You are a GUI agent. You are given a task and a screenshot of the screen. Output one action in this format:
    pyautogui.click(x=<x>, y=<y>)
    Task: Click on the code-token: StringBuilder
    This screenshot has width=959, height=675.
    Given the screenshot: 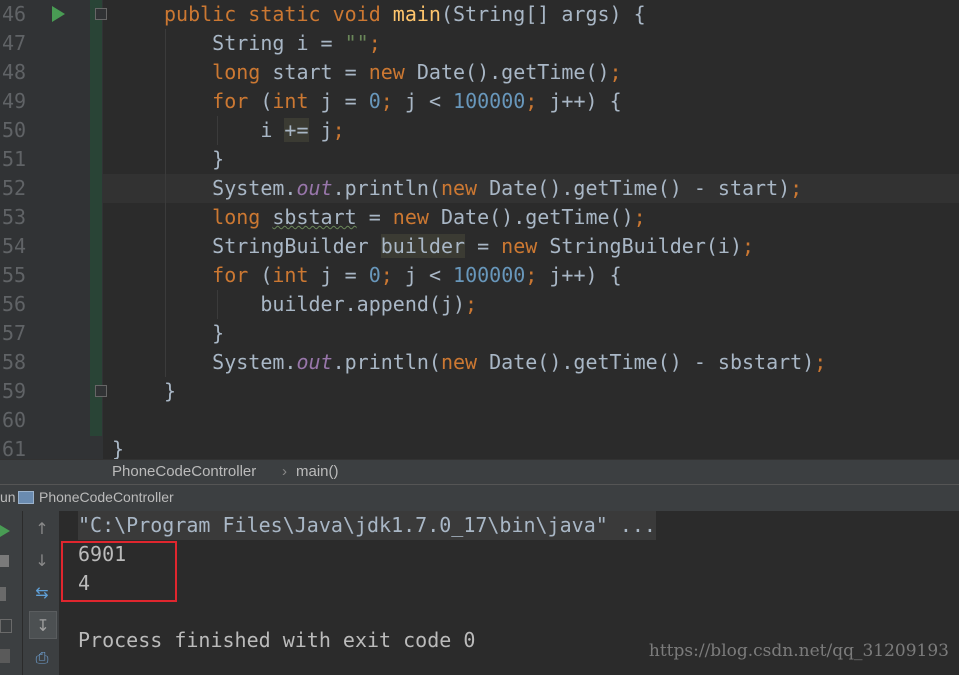 What is the action you would take?
    pyautogui.click(x=272, y=246)
    